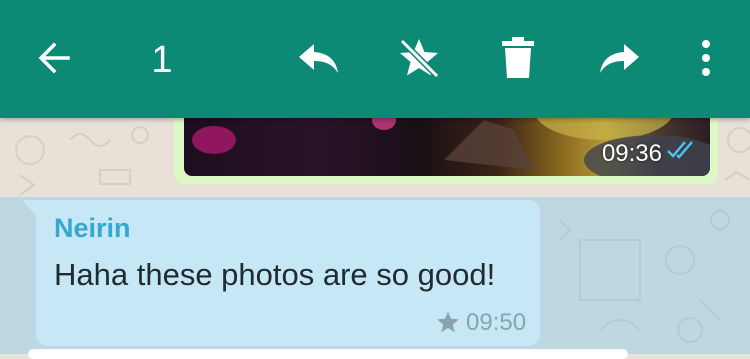 The image size is (750, 359). What do you see at coordinates (681, 152) in the screenshot?
I see `read-receipt-icon` at bounding box center [681, 152].